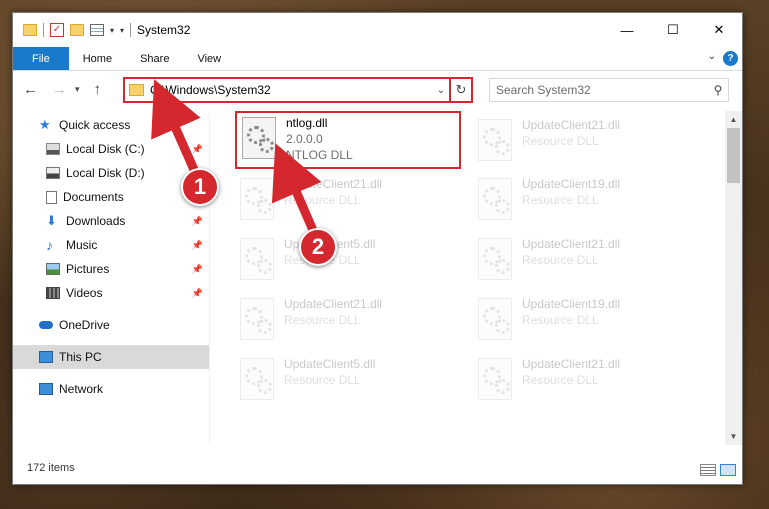 This screenshot has width=769, height=509. I want to click on step-1-badge: 1, so click(200, 187).